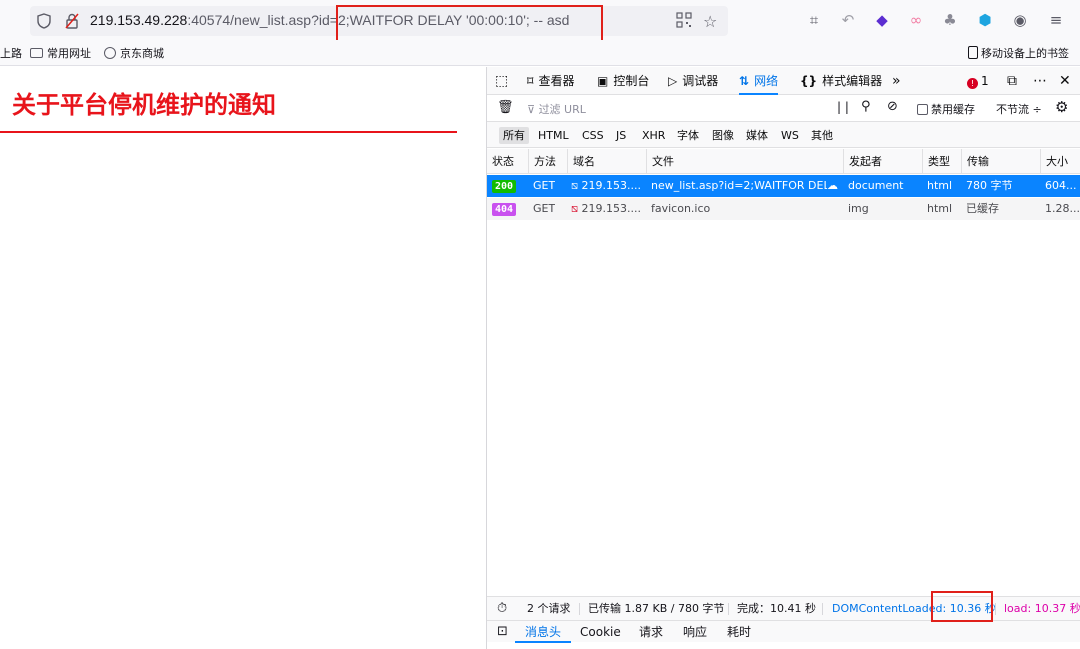 Image resolution: width=1080 pixels, height=649 pixels. I want to click on inspector-icon: ⌑, so click(530, 81).